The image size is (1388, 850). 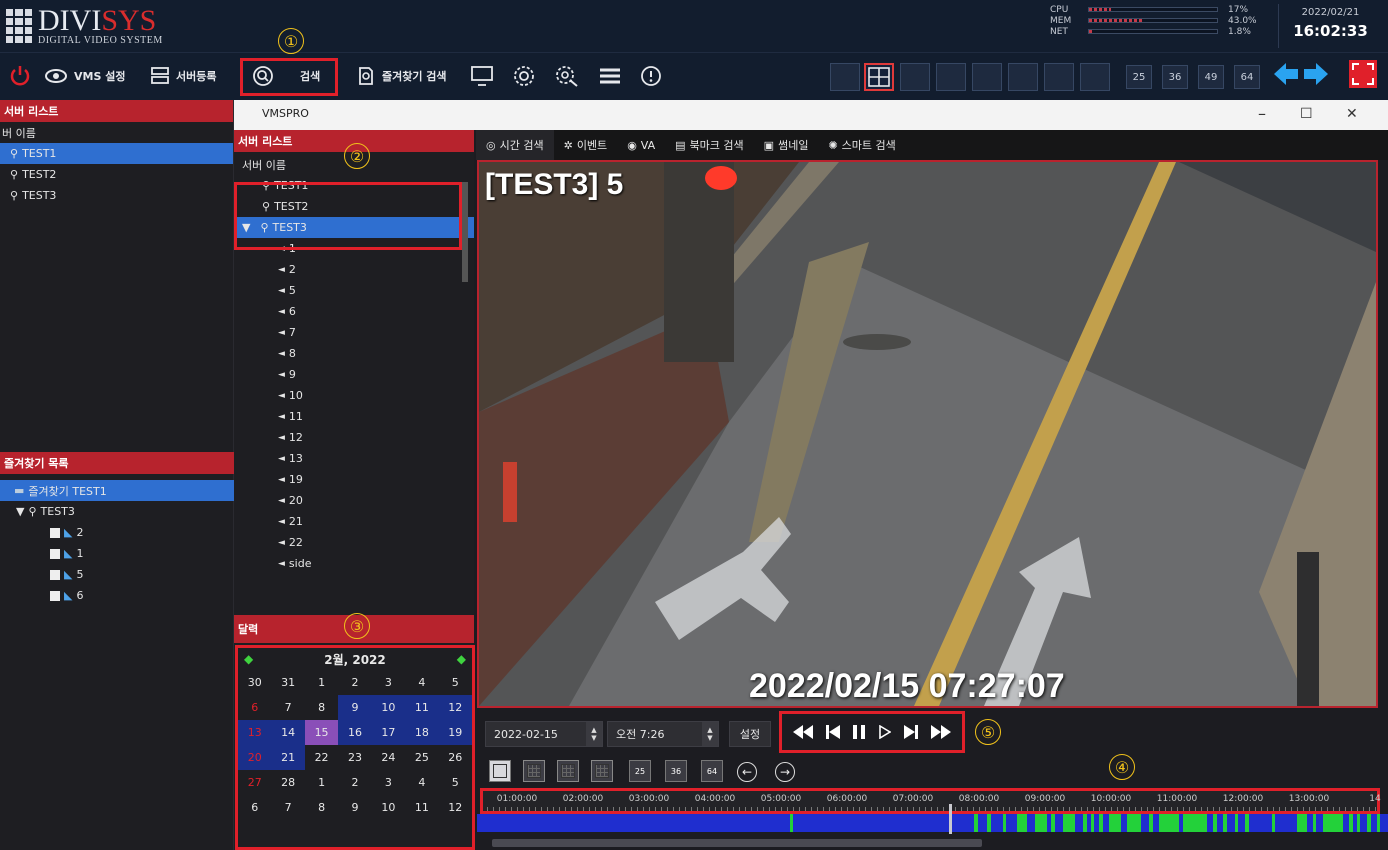 What do you see at coordinates (354, 374) in the screenshot?
I see `channel-item: ◄ 9` at bounding box center [354, 374].